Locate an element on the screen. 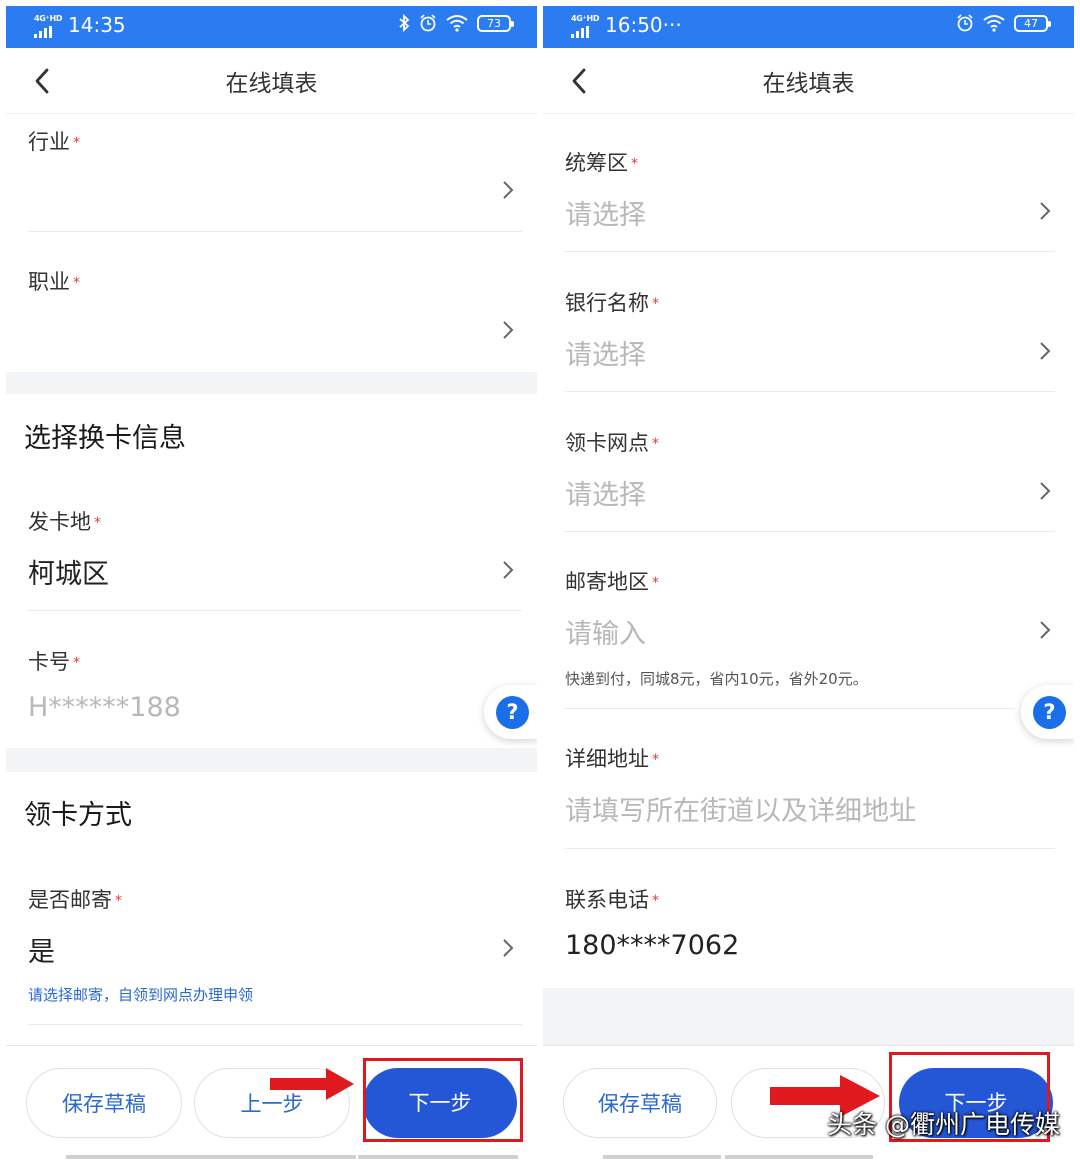 The image size is (1080, 1163). mail-area-input: 请输入 is located at coordinates (605, 631).